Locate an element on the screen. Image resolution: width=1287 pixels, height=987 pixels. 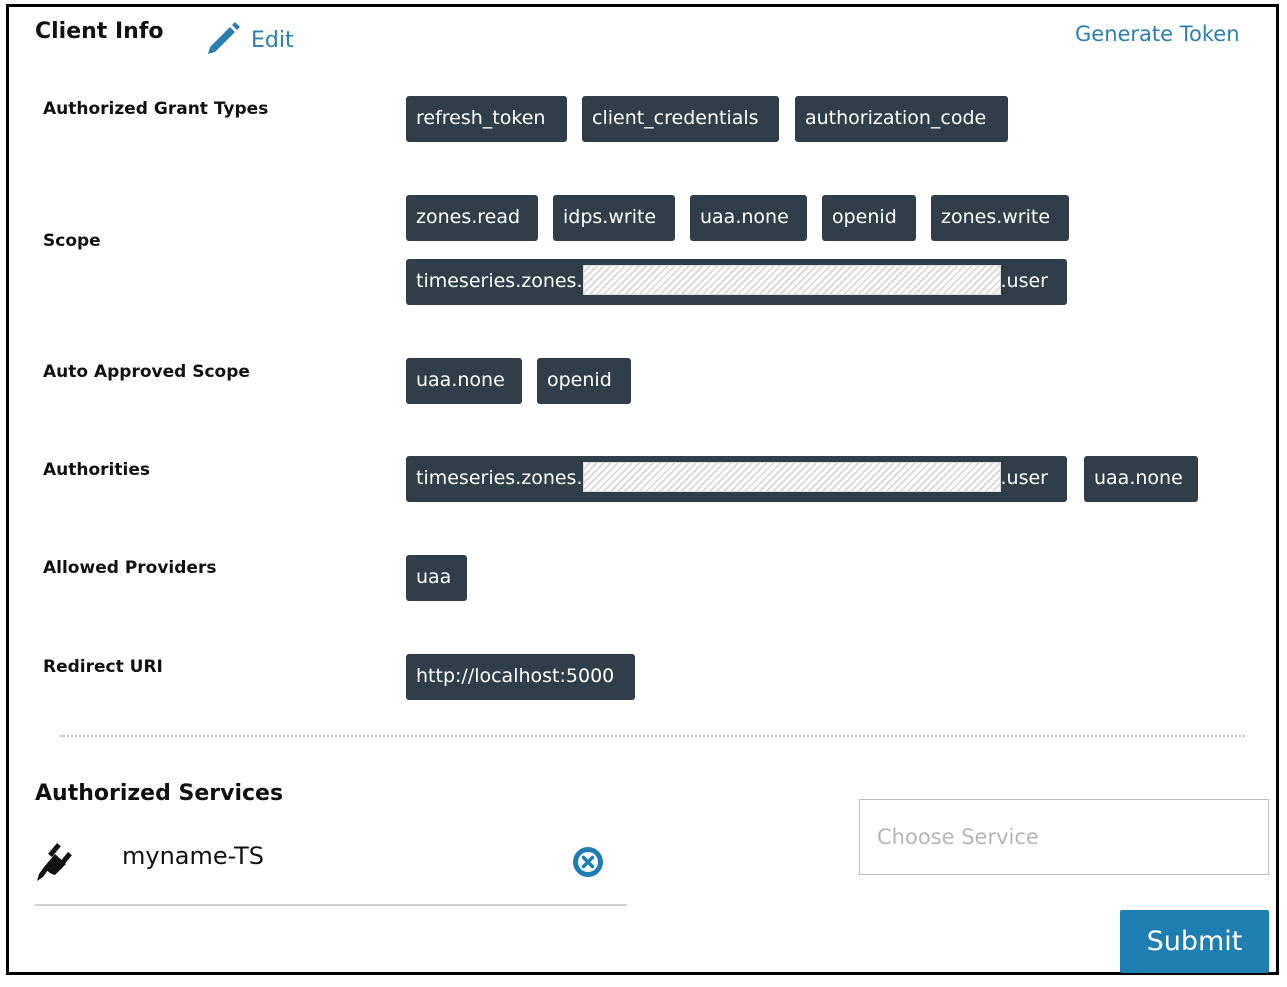
grant-type-tag: refresh_token is located at coordinates (486, 119).